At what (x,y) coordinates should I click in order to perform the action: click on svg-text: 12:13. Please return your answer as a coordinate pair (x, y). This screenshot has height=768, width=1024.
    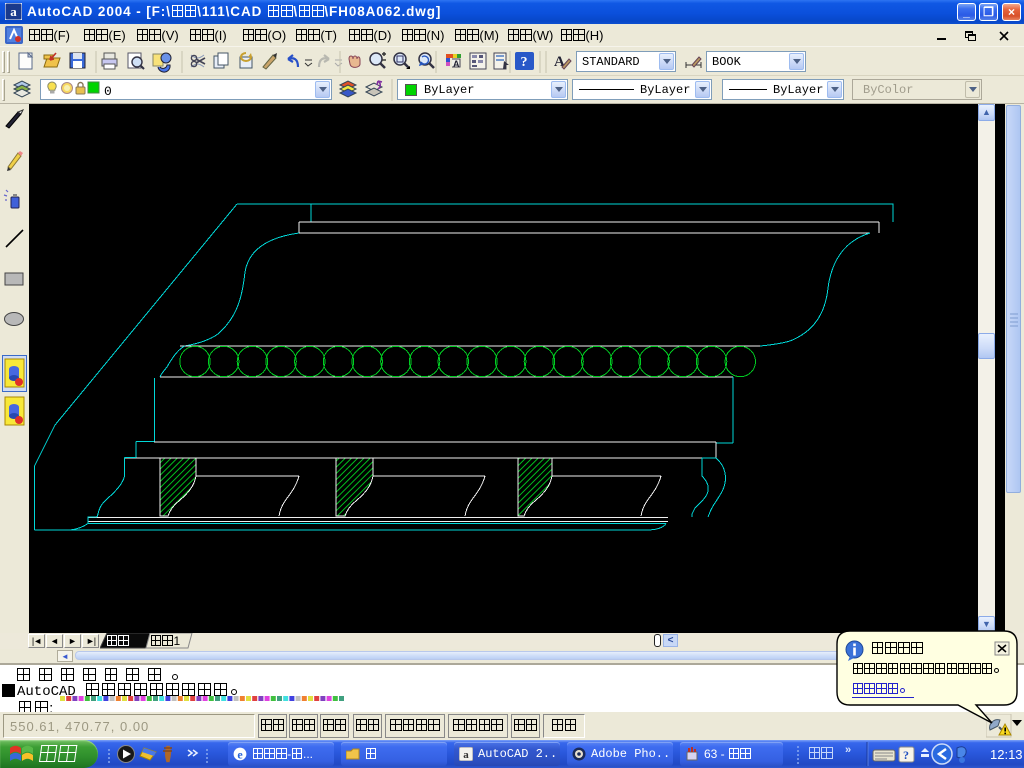
    Looking at the image, I should click on (1006, 754).